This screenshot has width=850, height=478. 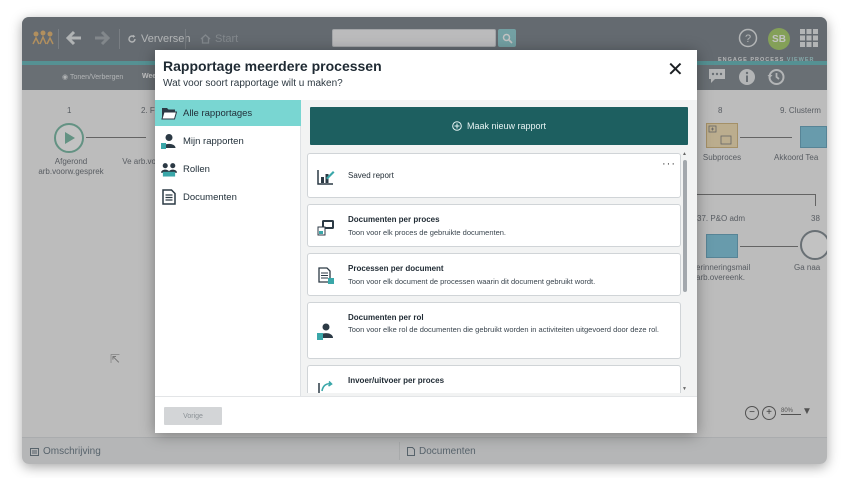 What do you see at coordinates (386, 317) in the screenshot?
I see `report-title: Documenten per rol` at bounding box center [386, 317].